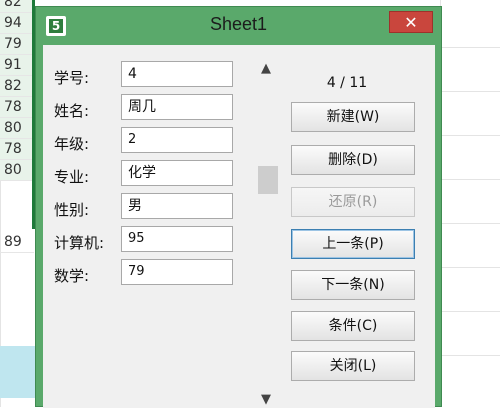 This screenshot has height=408, width=500. Describe the element at coordinates (266, 68) in the screenshot. I see `scroll-up-icon: ▲` at that location.